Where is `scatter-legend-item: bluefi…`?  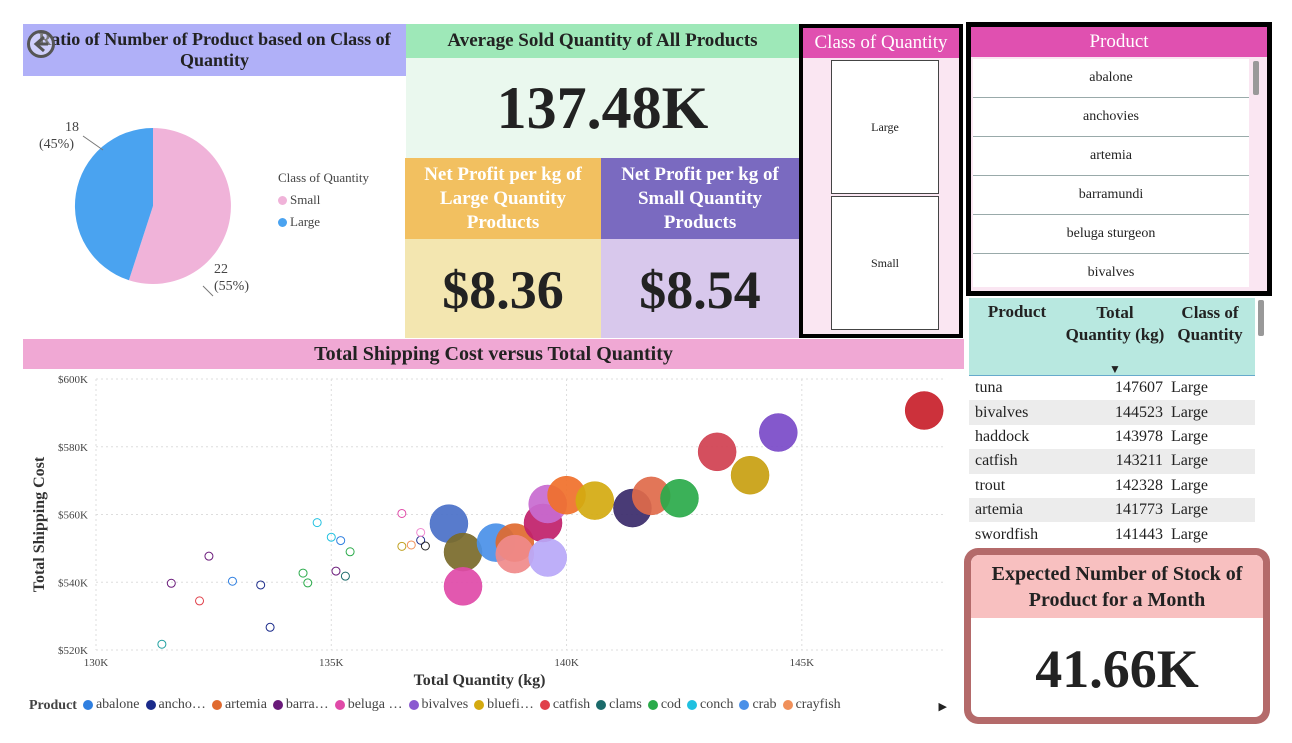
scatter-legend-item: bluefi… is located at coordinates (504, 705).